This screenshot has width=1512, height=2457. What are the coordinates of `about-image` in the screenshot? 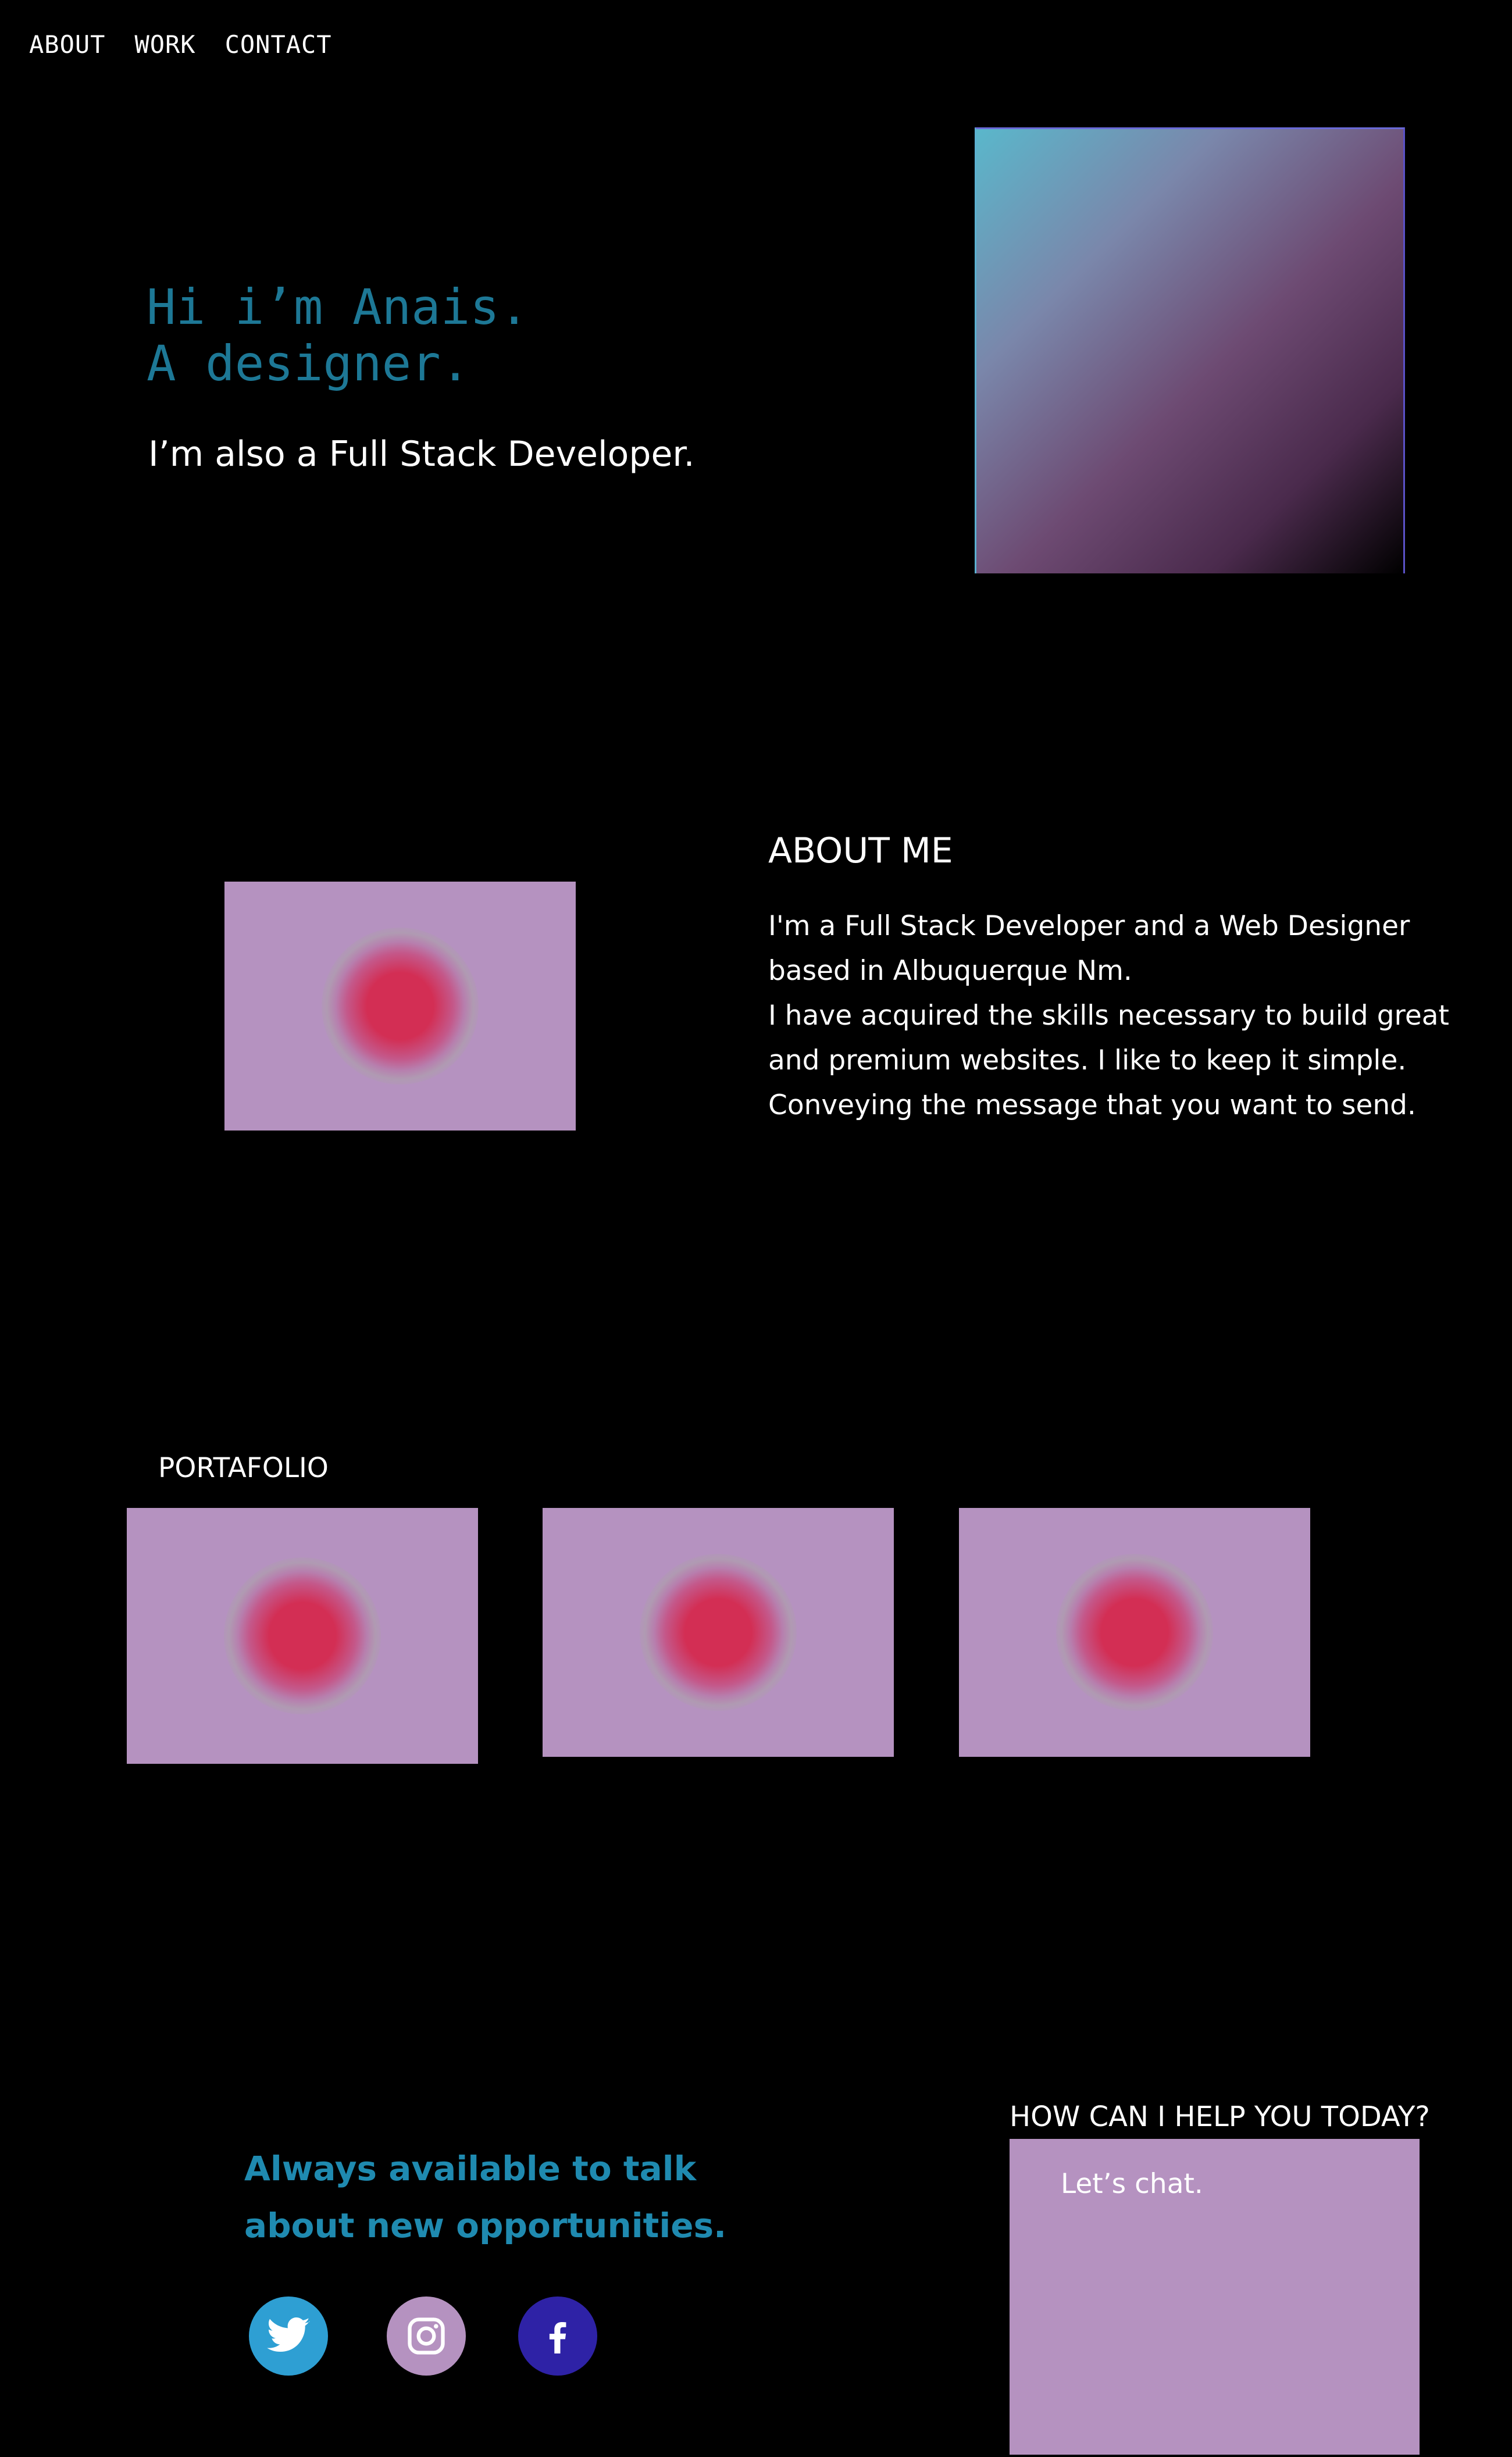 It's located at (400, 1006).